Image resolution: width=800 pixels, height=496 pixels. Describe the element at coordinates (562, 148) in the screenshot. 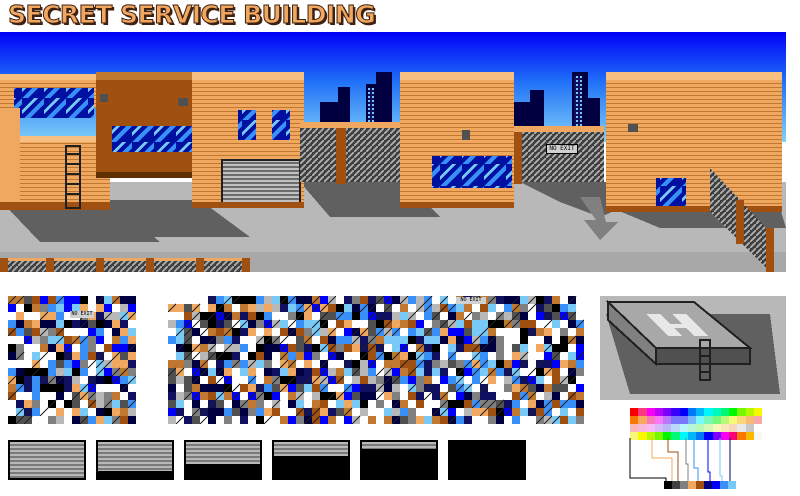

I see `no-exit-sign-text: NO EXIT` at that location.